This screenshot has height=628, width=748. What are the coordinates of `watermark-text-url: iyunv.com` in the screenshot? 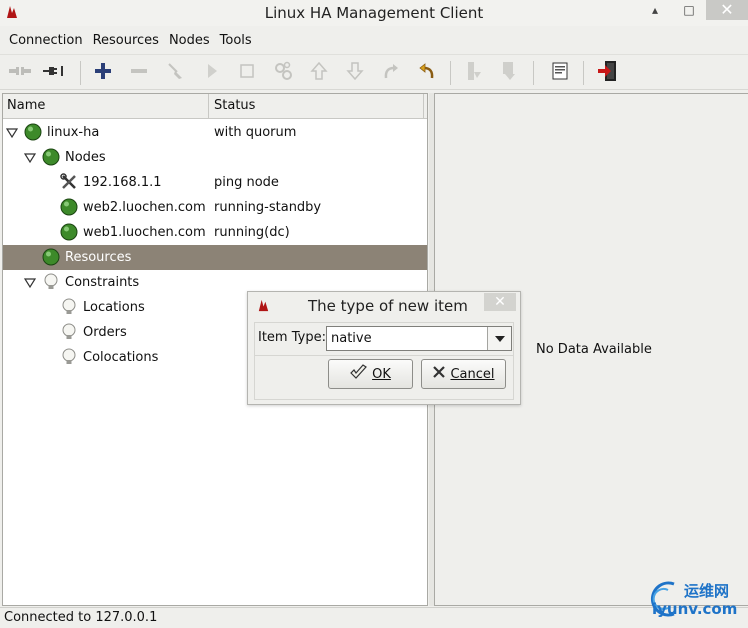 It's located at (695, 609).